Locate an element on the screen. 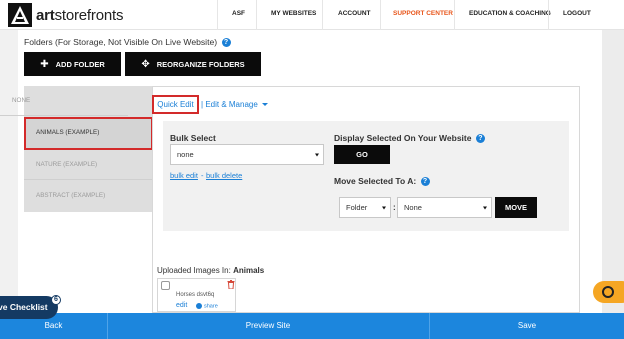  bulk-select-label: Bulk Select is located at coordinates (193, 138).